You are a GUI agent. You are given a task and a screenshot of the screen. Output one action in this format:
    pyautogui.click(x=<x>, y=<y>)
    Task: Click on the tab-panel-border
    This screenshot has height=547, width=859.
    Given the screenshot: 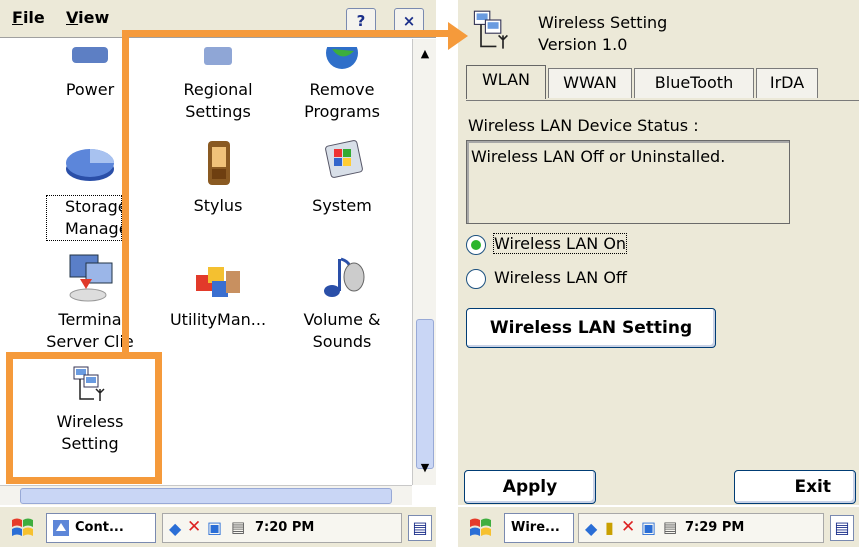 What is the action you would take?
    pyautogui.click(x=662, y=100)
    